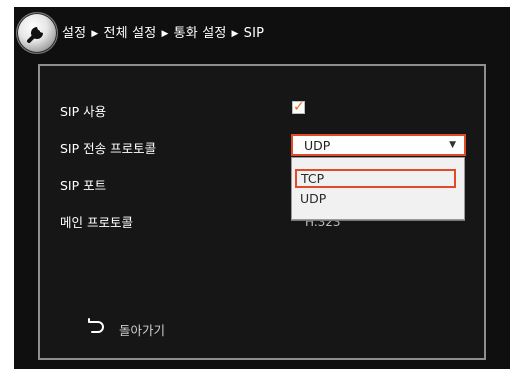  Describe the element at coordinates (96, 325) in the screenshot. I see `back-arrow-icon` at that location.